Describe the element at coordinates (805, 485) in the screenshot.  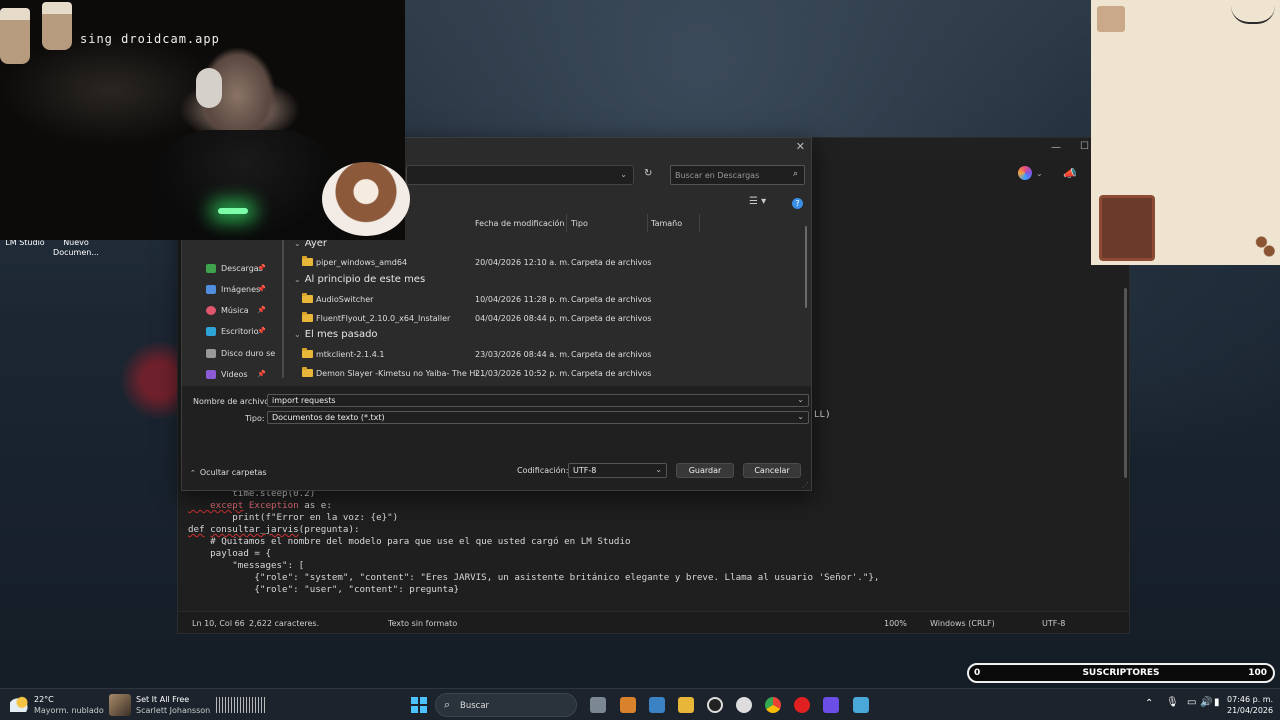
I see `resize-grip-icon: ⋰` at that location.